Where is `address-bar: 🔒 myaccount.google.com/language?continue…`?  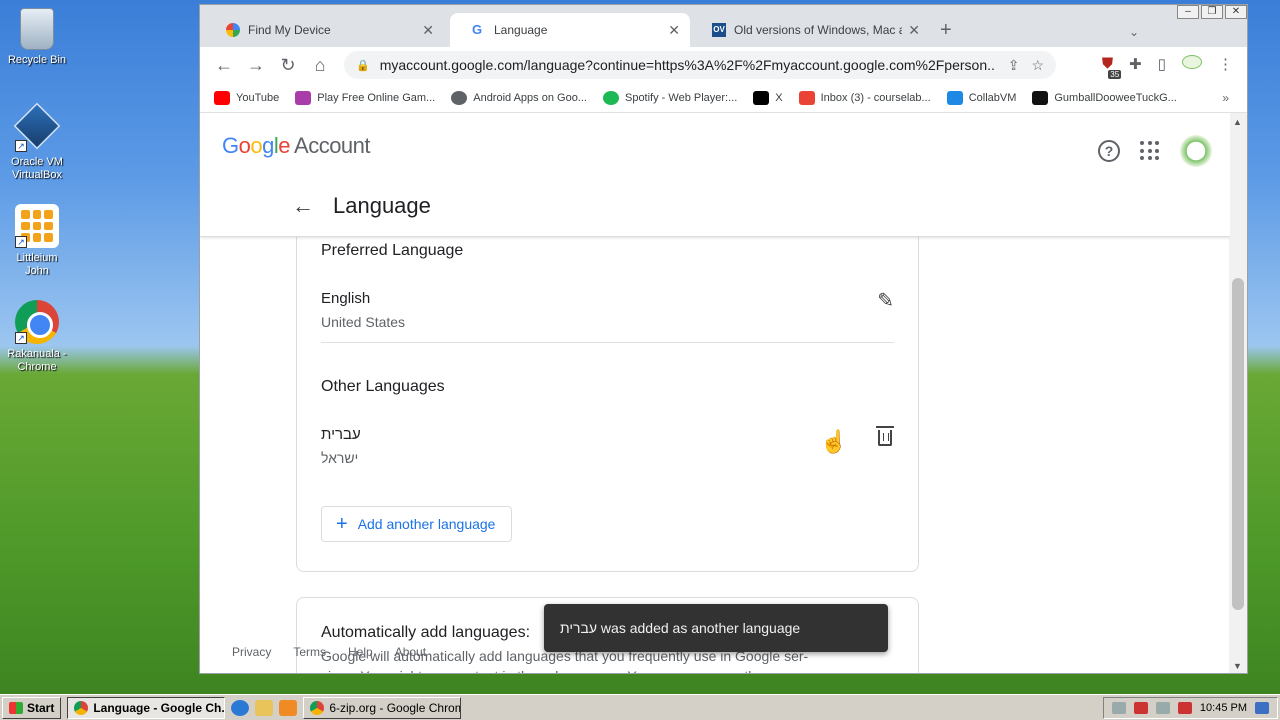
address-bar: 🔒 myaccount.google.com/language?continue… is located at coordinates (700, 65).